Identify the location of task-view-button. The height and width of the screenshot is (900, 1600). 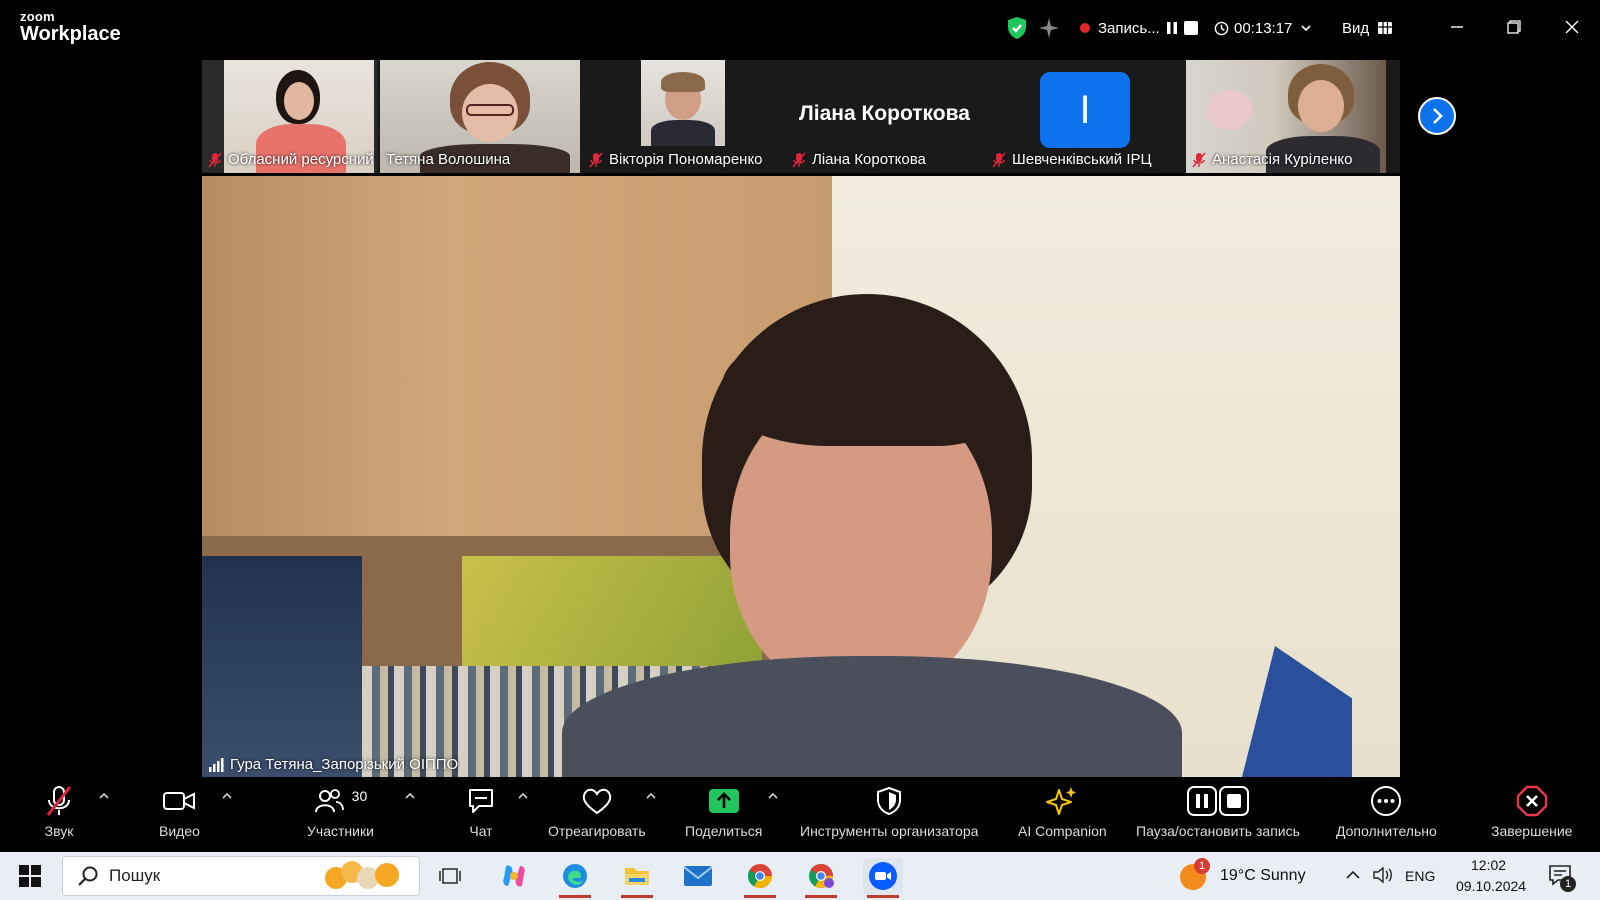
(450, 876).